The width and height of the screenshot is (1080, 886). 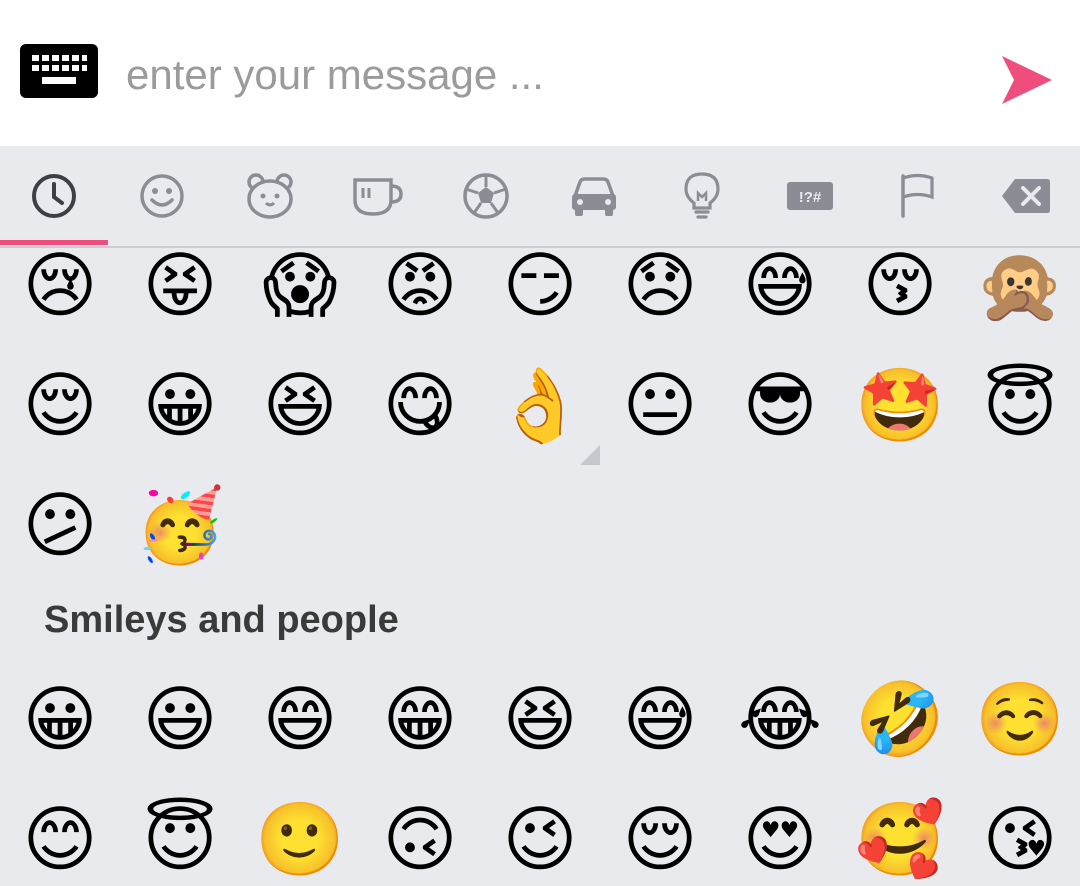 What do you see at coordinates (780, 405) in the screenshot?
I see `emoji-sunglasses: 😎` at bounding box center [780, 405].